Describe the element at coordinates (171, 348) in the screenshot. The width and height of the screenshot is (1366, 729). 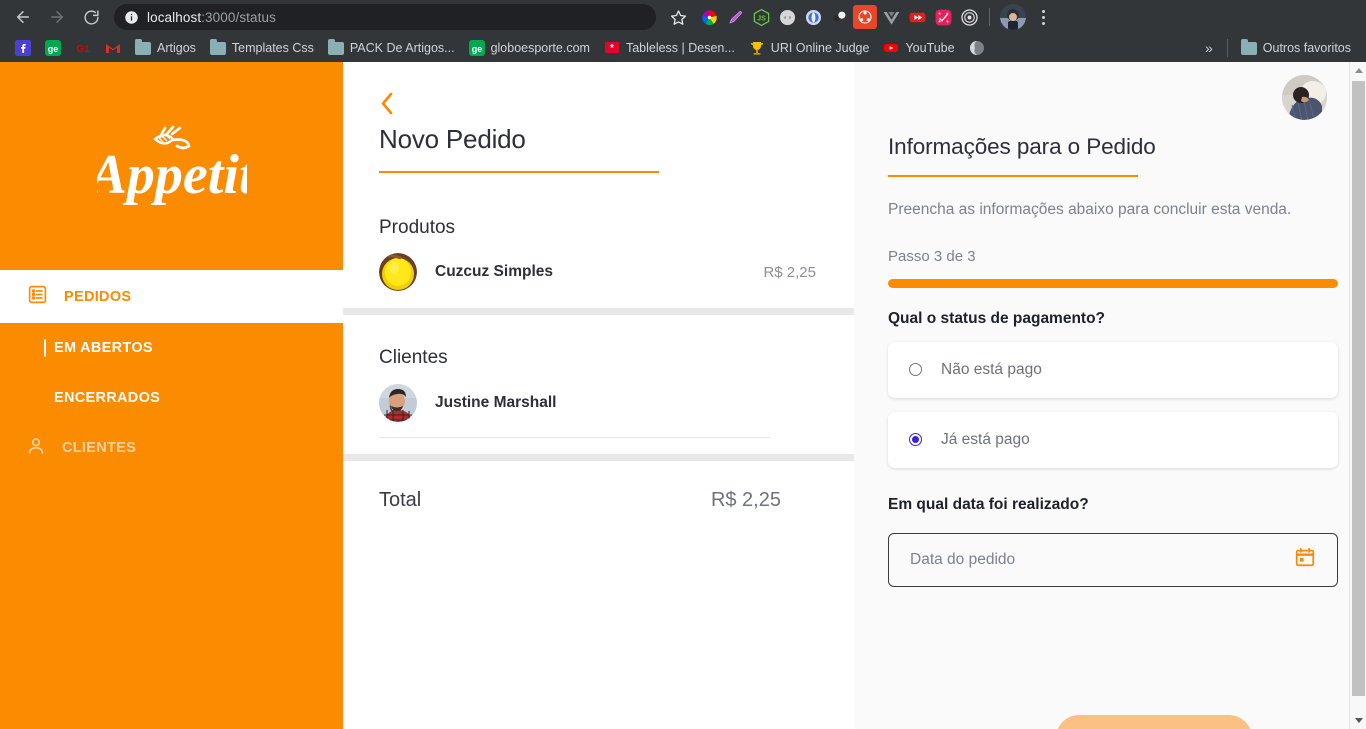
I see `sidebar-item-em-abertos: EM ABERTOS` at that location.